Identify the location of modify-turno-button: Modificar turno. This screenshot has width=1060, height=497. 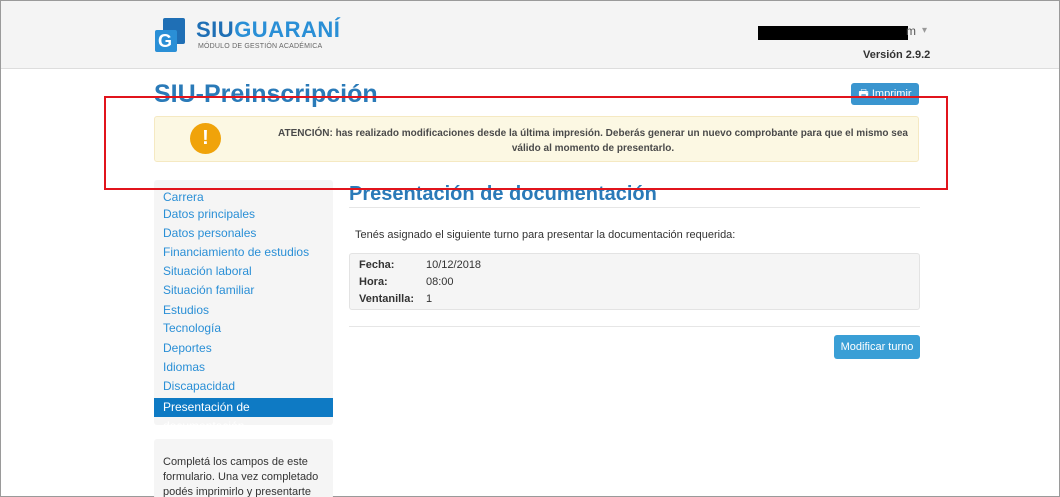
(877, 347).